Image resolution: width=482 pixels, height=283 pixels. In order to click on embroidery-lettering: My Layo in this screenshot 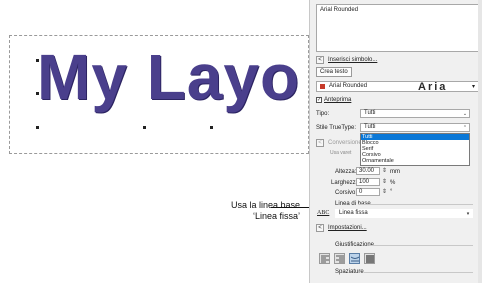, I will do `click(168, 77)`.